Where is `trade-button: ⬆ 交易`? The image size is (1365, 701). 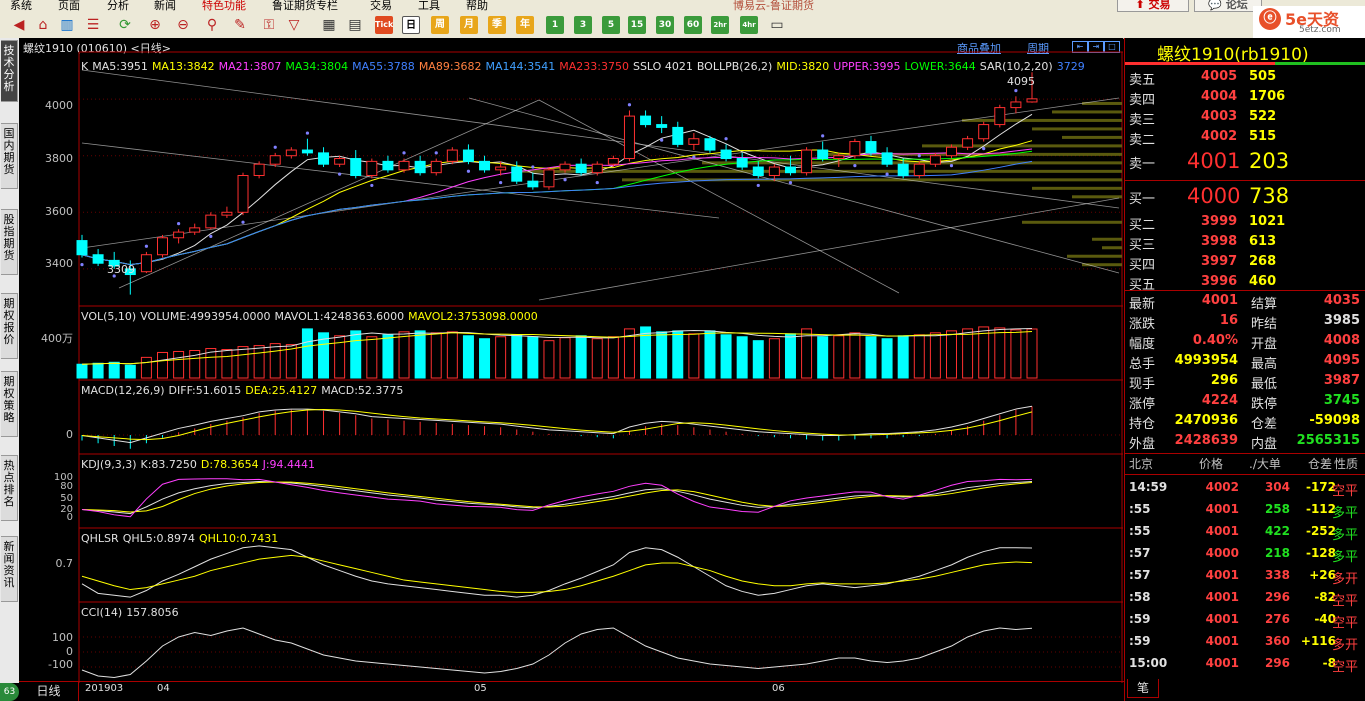
trade-button: ⬆ 交易 is located at coordinates (1153, 6).